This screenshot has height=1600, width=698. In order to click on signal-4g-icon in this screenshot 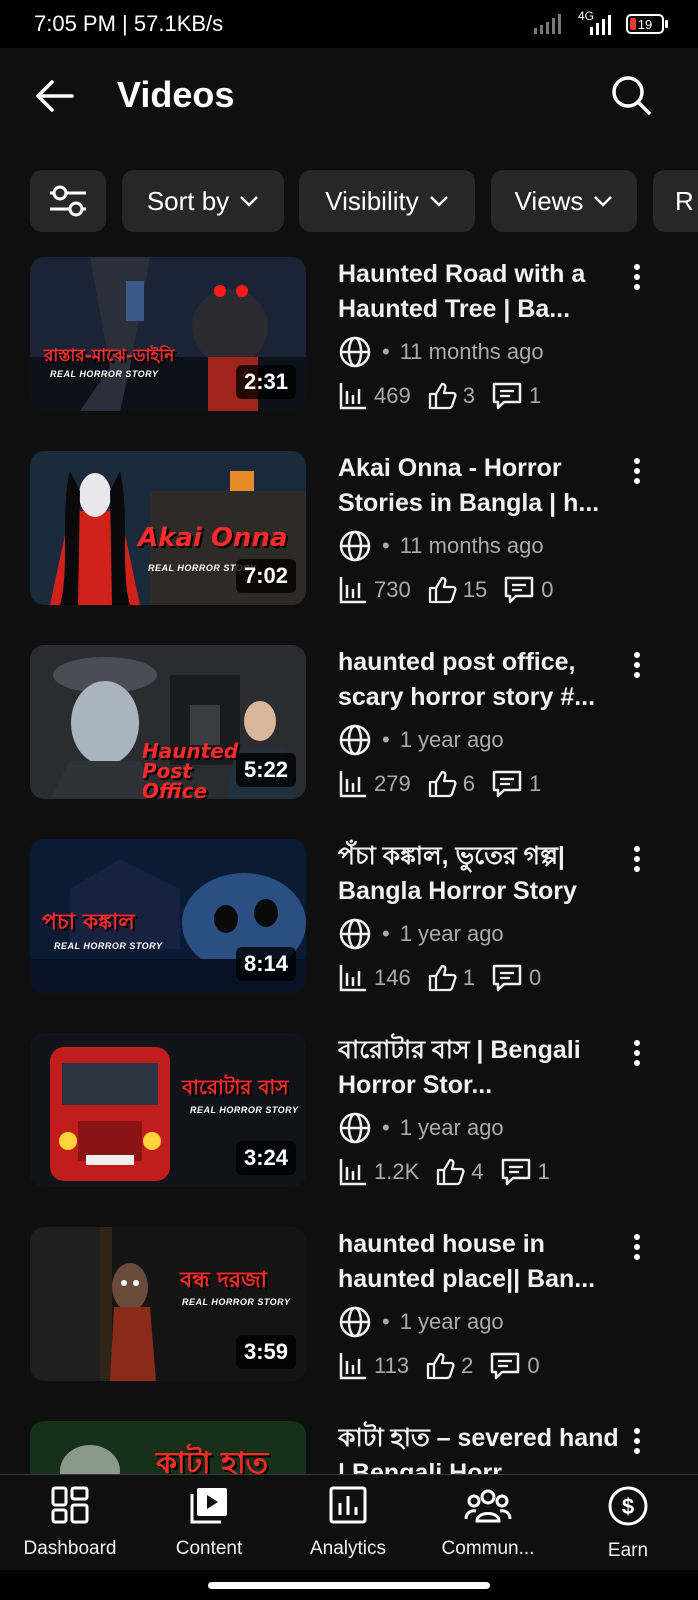, I will do `click(600, 25)`.